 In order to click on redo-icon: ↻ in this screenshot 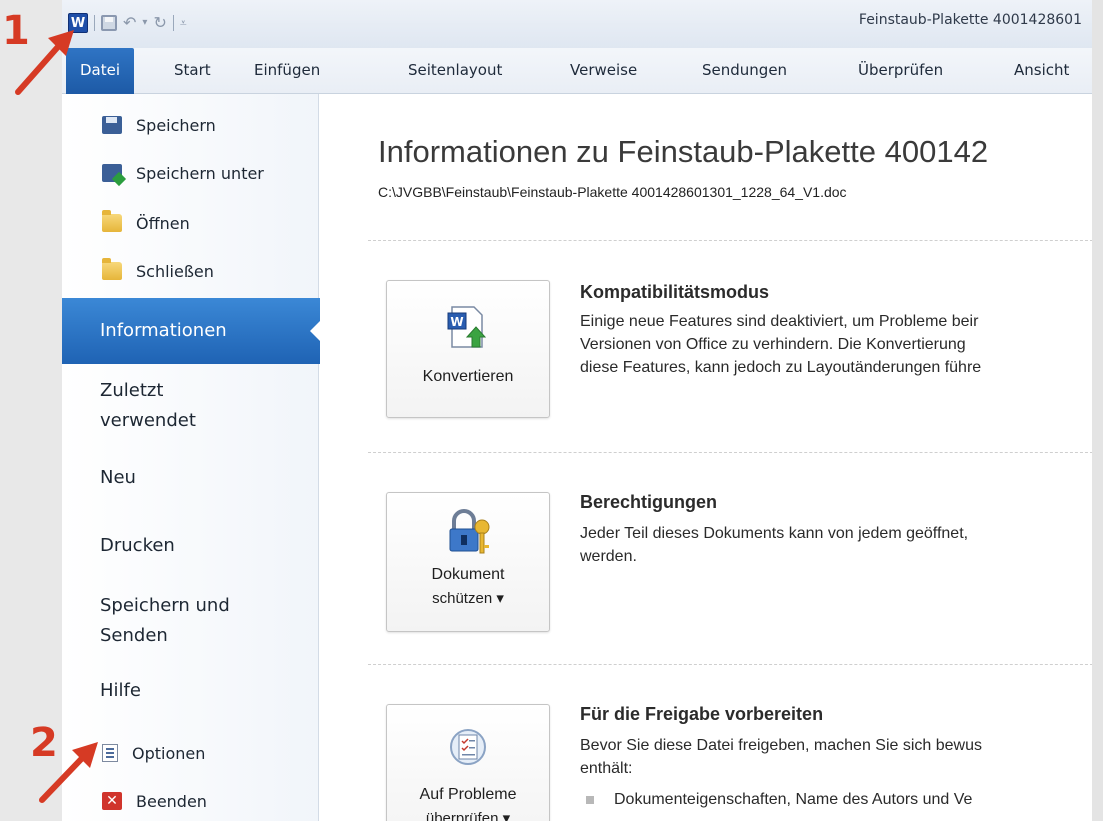, I will do `click(159, 23)`.